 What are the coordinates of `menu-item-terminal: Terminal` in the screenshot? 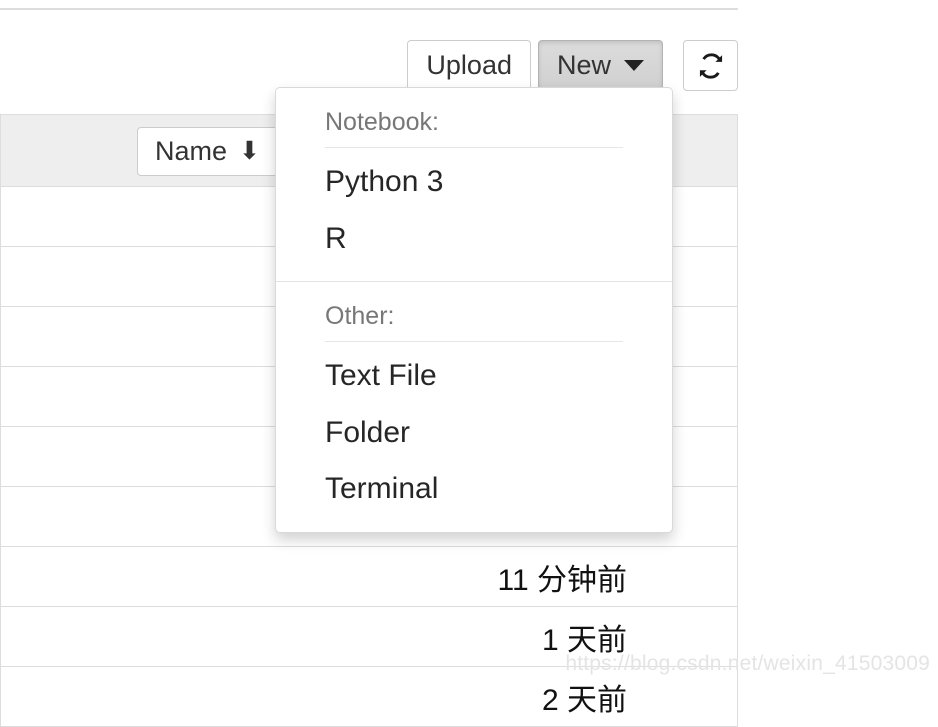 It's located at (474, 489).